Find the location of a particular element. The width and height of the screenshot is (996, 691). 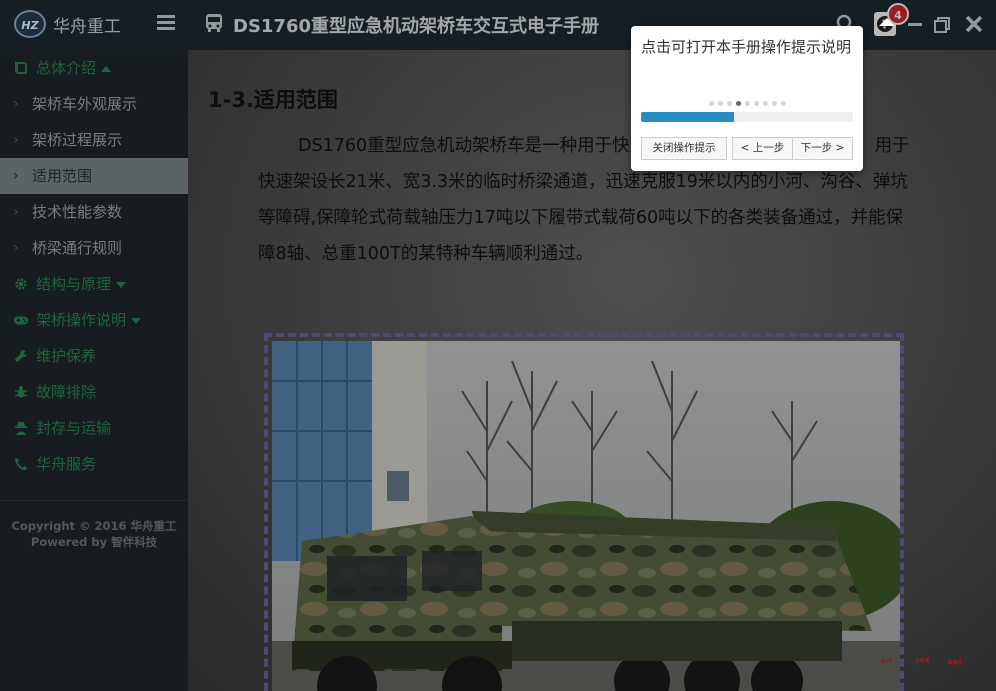

guide-tooltip: 点击可打开本手册操作提示说明 关闭操作提示 < 上一步 下一步 > is located at coordinates (763, 94).